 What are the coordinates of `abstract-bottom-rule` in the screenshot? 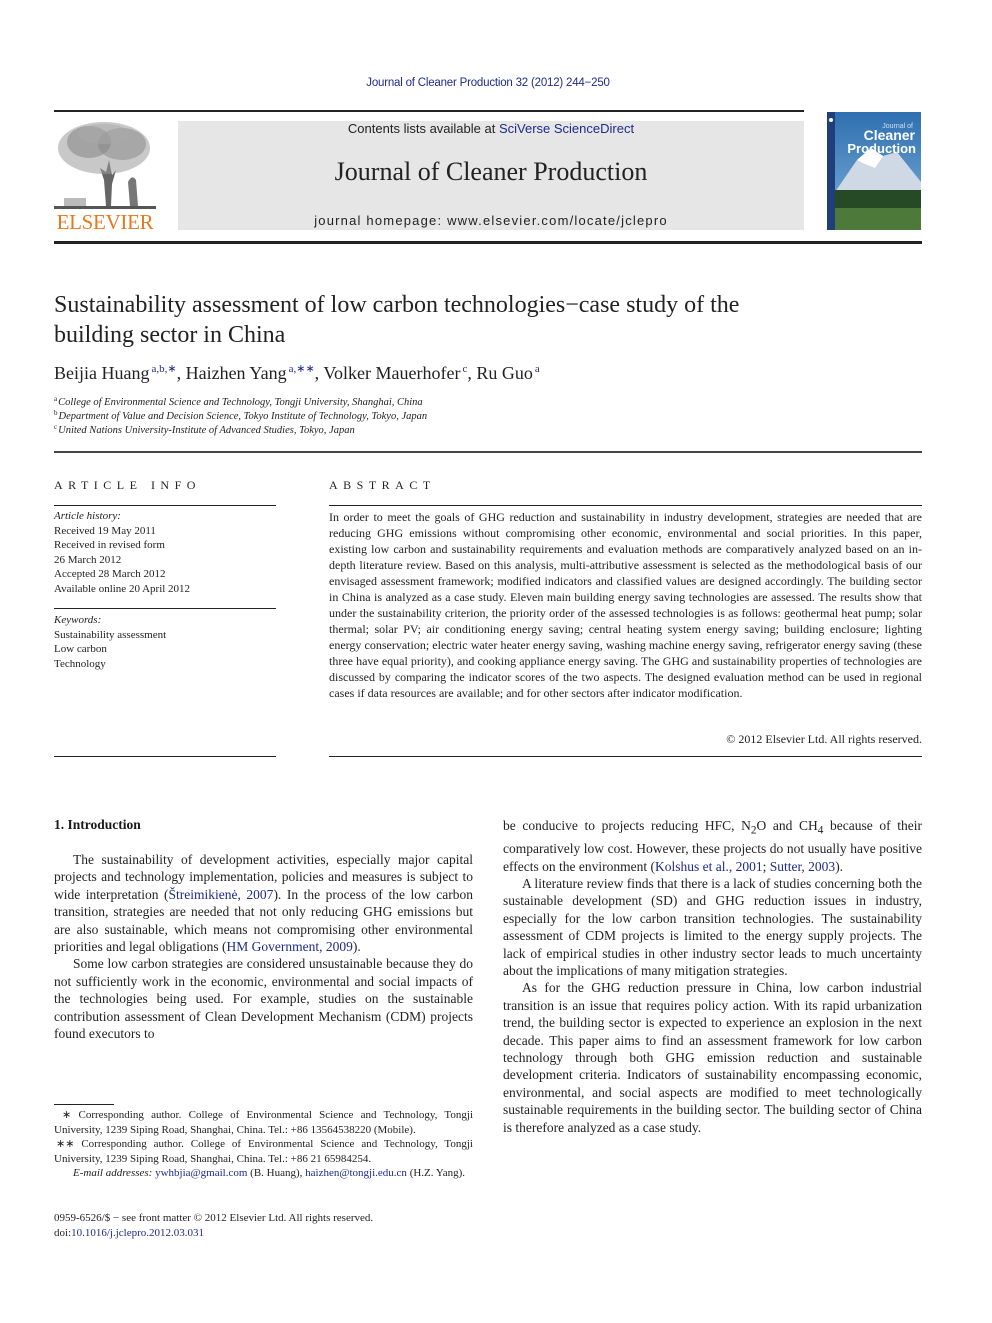 It's located at (625, 756).